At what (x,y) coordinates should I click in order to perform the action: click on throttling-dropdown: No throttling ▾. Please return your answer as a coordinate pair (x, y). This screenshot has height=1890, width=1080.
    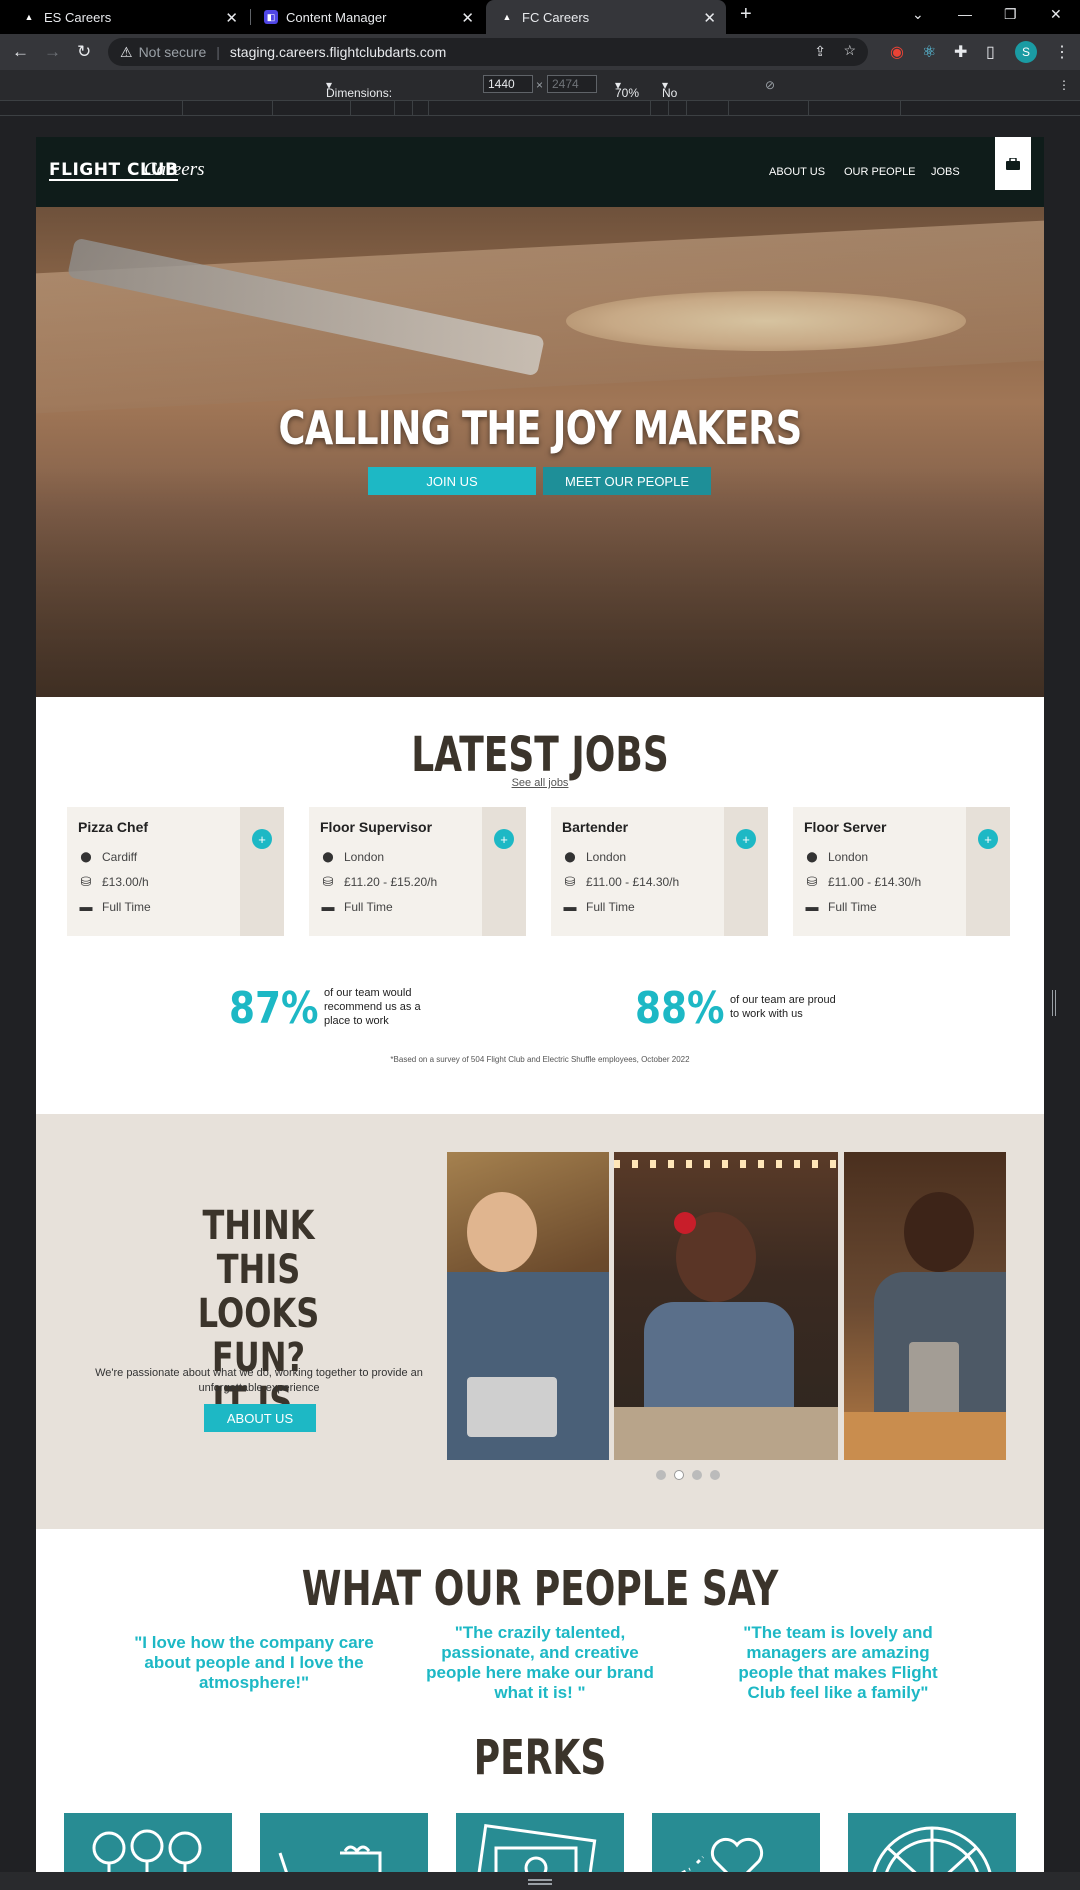
    Looking at the image, I should click on (685, 96).